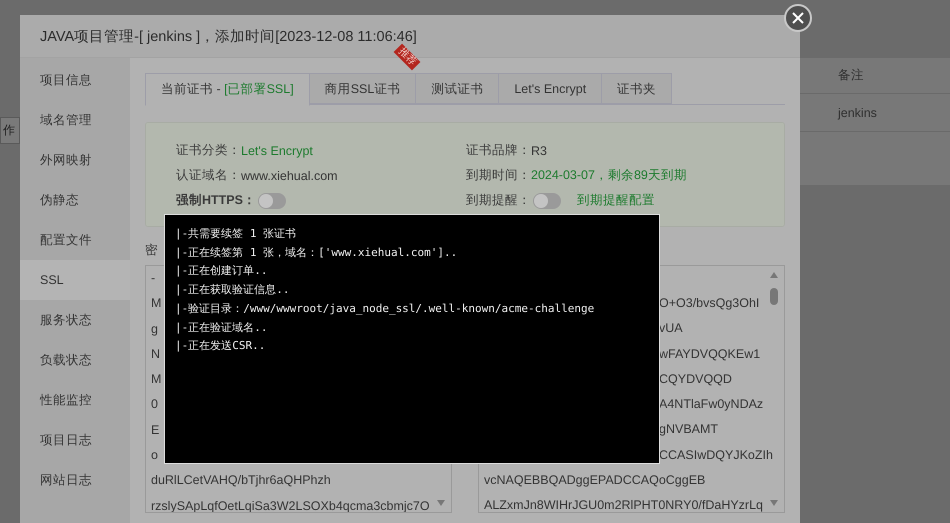 This screenshot has height=523, width=950. I want to click on field-label: 证书分类：, so click(208, 150).